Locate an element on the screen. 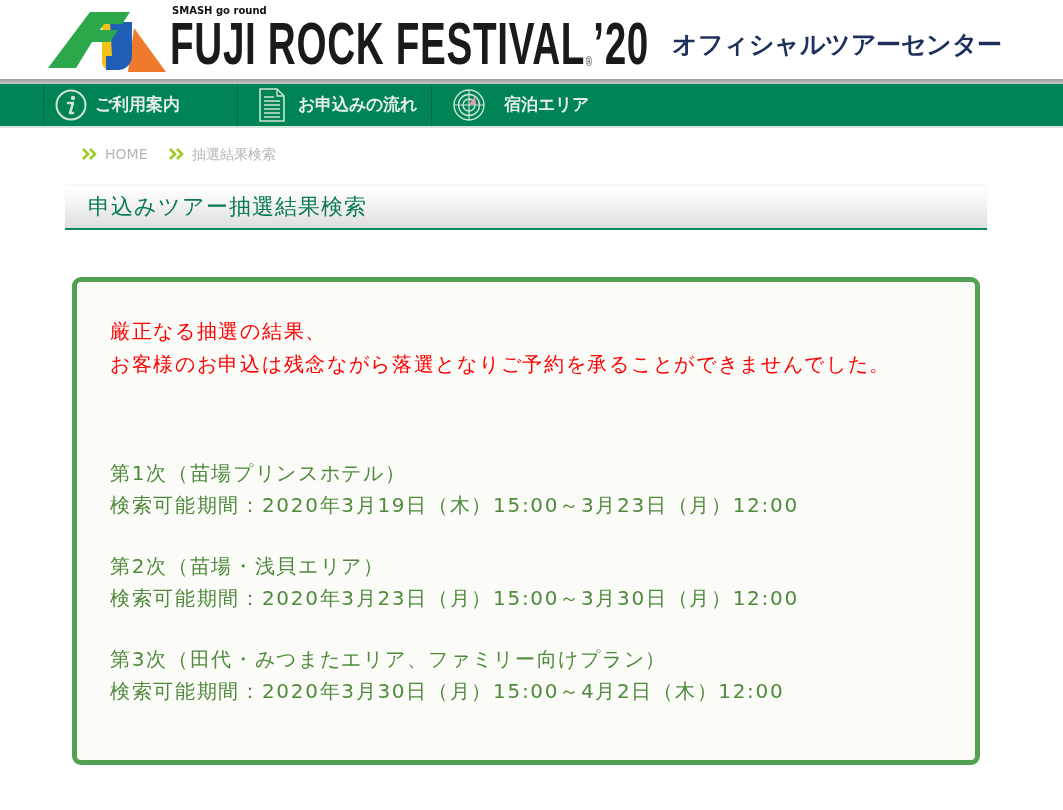 The height and width of the screenshot is (810, 1063). festival-logo-year: ’20 is located at coordinates (621, 44).